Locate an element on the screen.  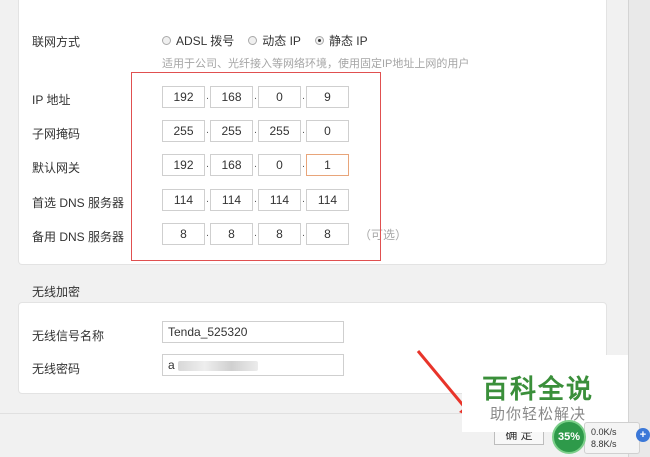
connection-type-options: ADSL 拨号 动态 IP 静态 IP is located at coordinates (272, 40).